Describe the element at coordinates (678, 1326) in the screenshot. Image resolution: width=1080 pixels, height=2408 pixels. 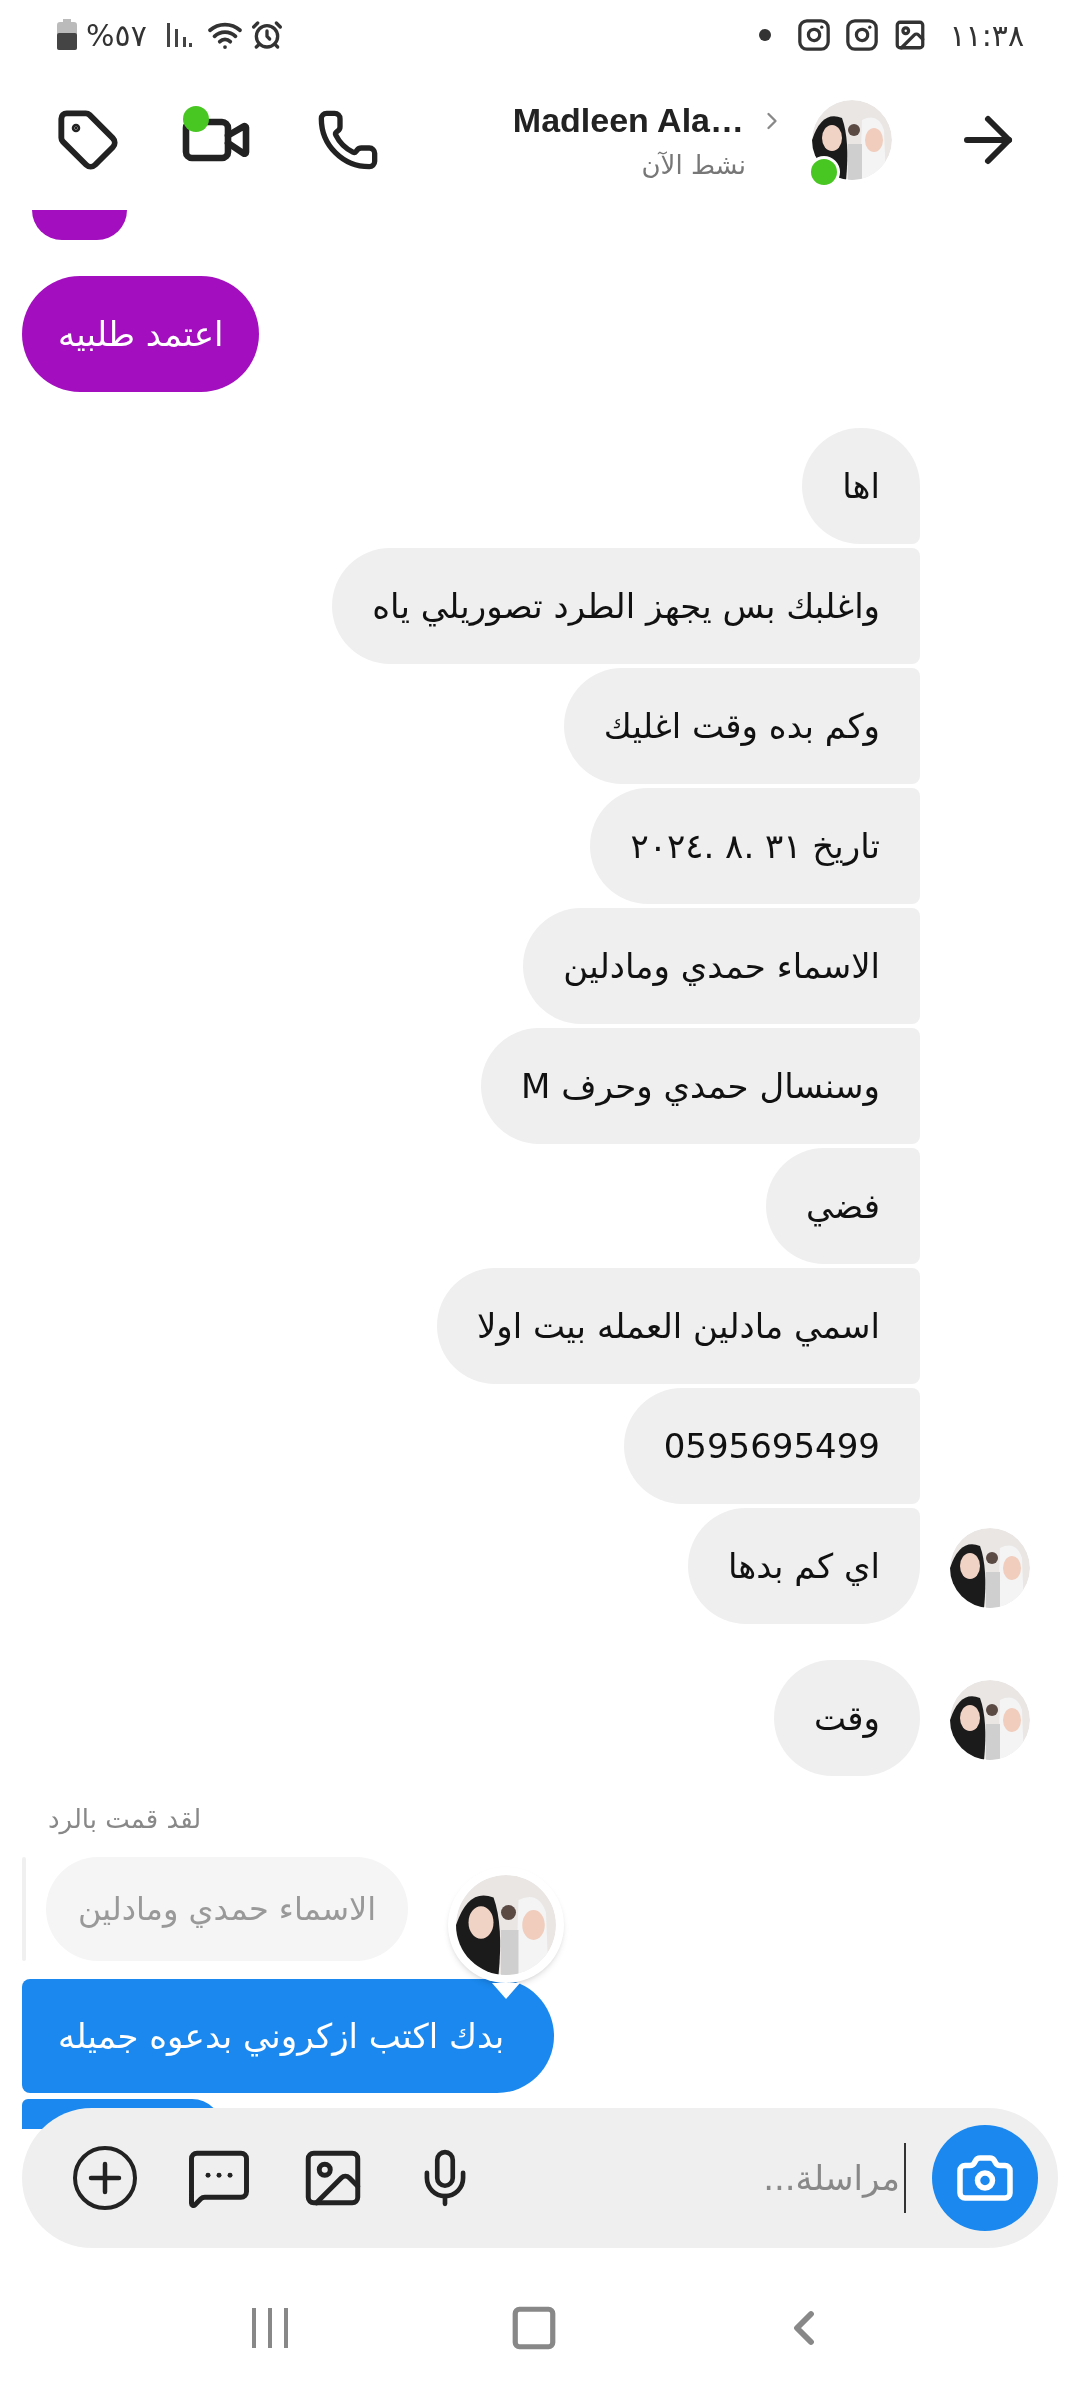
I see `message-bubble: اسمي مادلين العمله بيت اولا` at that location.